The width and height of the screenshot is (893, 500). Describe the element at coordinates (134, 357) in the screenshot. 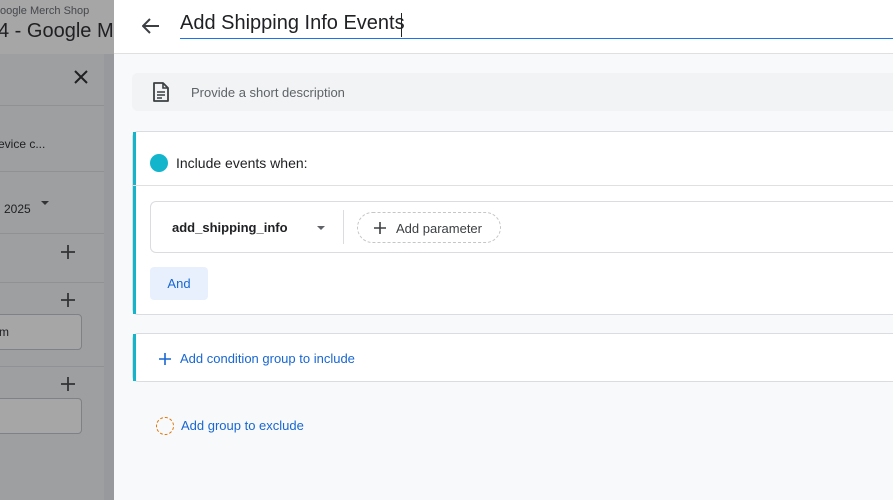

I see `add-group-accent-bar` at that location.